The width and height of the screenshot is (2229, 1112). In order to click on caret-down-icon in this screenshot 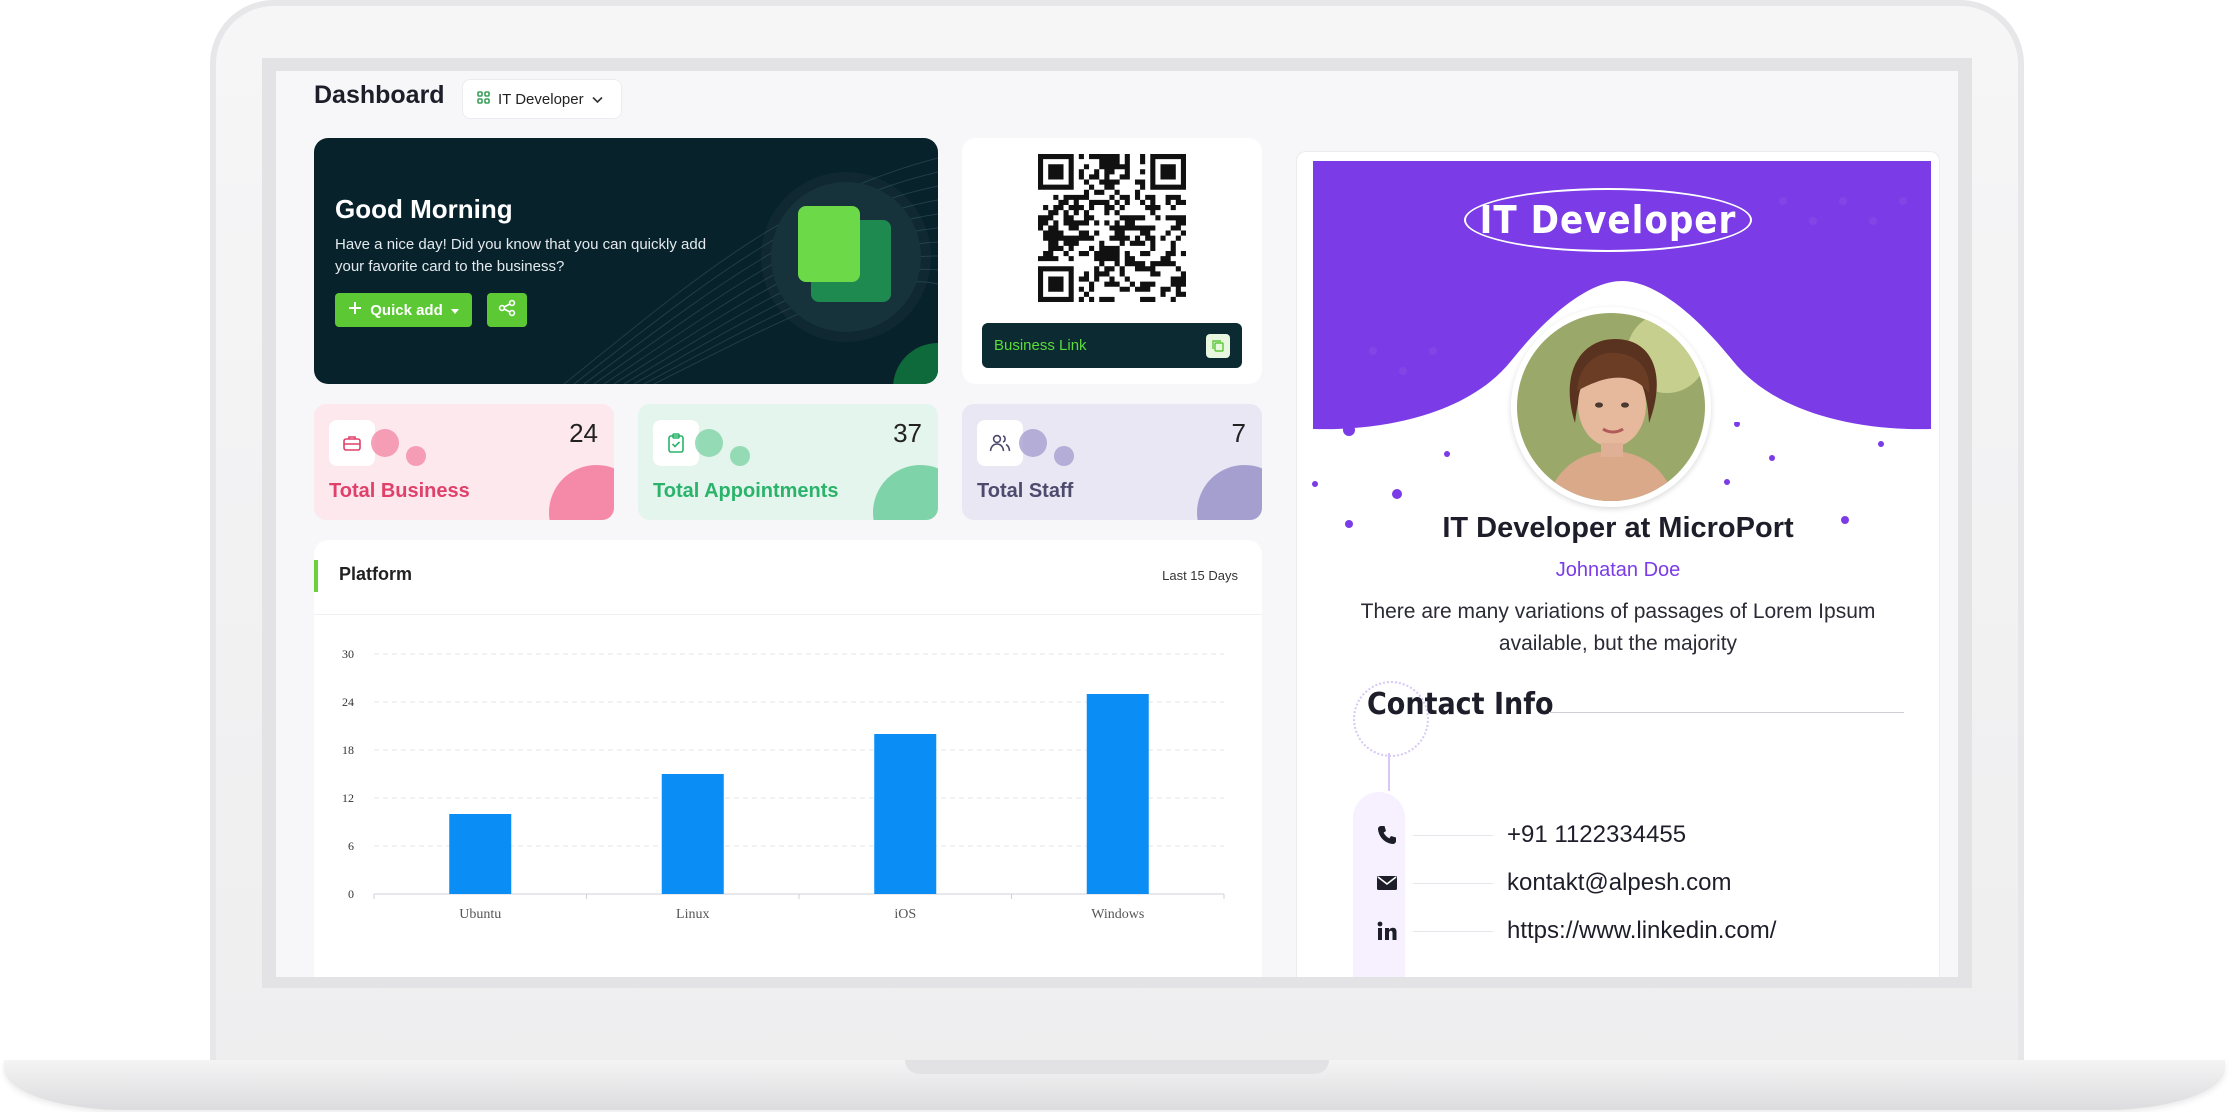, I will do `click(455, 310)`.